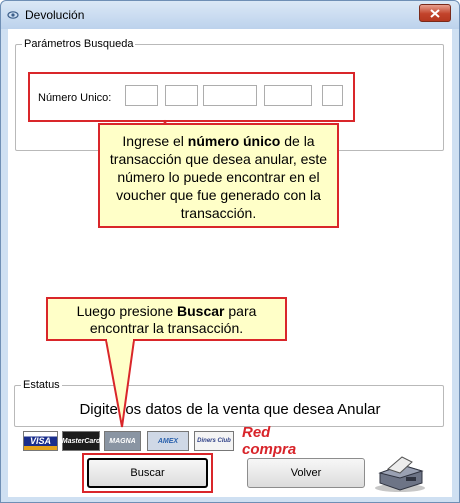  What do you see at coordinates (155, 141) in the screenshot?
I see `callout-1-text-a: Ingrese el` at bounding box center [155, 141].